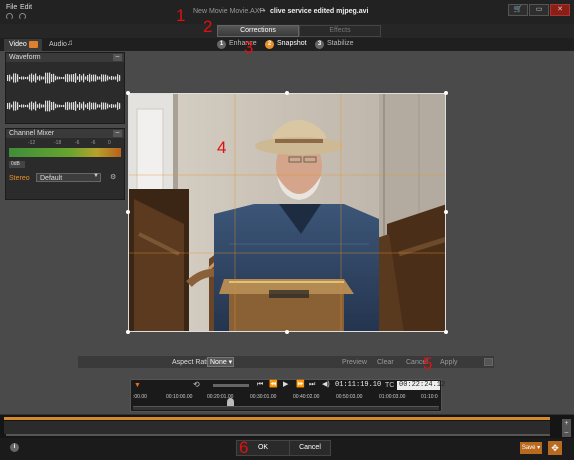 The width and height of the screenshot is (574, 460). What do you see at coordinates (292, 43) in the screenshot?
I see `step-label: Snapshot` at bounding box center [292, 43].